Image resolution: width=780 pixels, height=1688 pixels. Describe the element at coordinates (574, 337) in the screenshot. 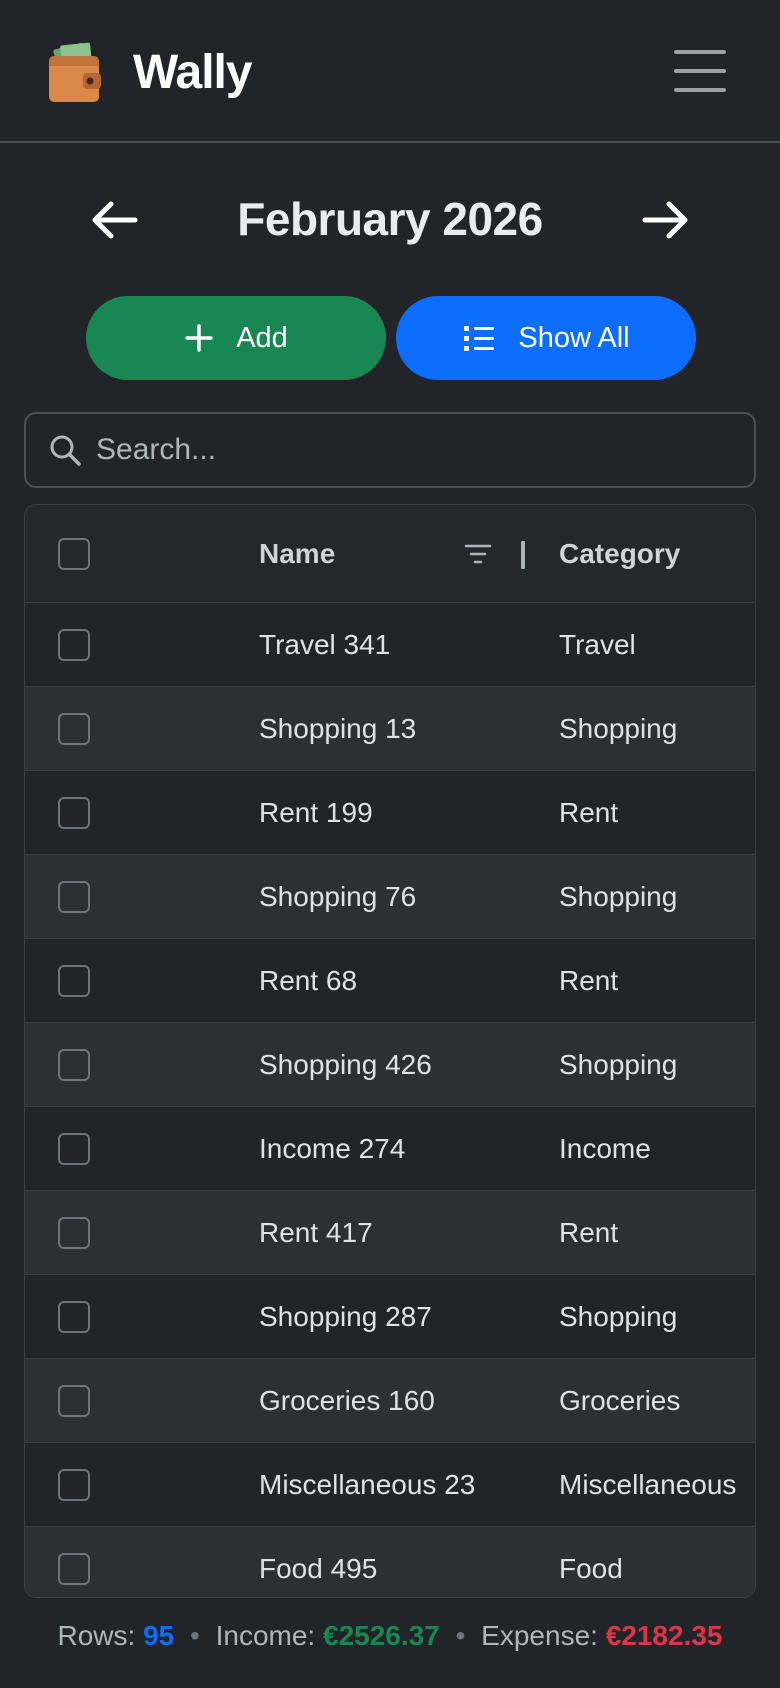

I see `show-all-button-label: Show All` at that location.